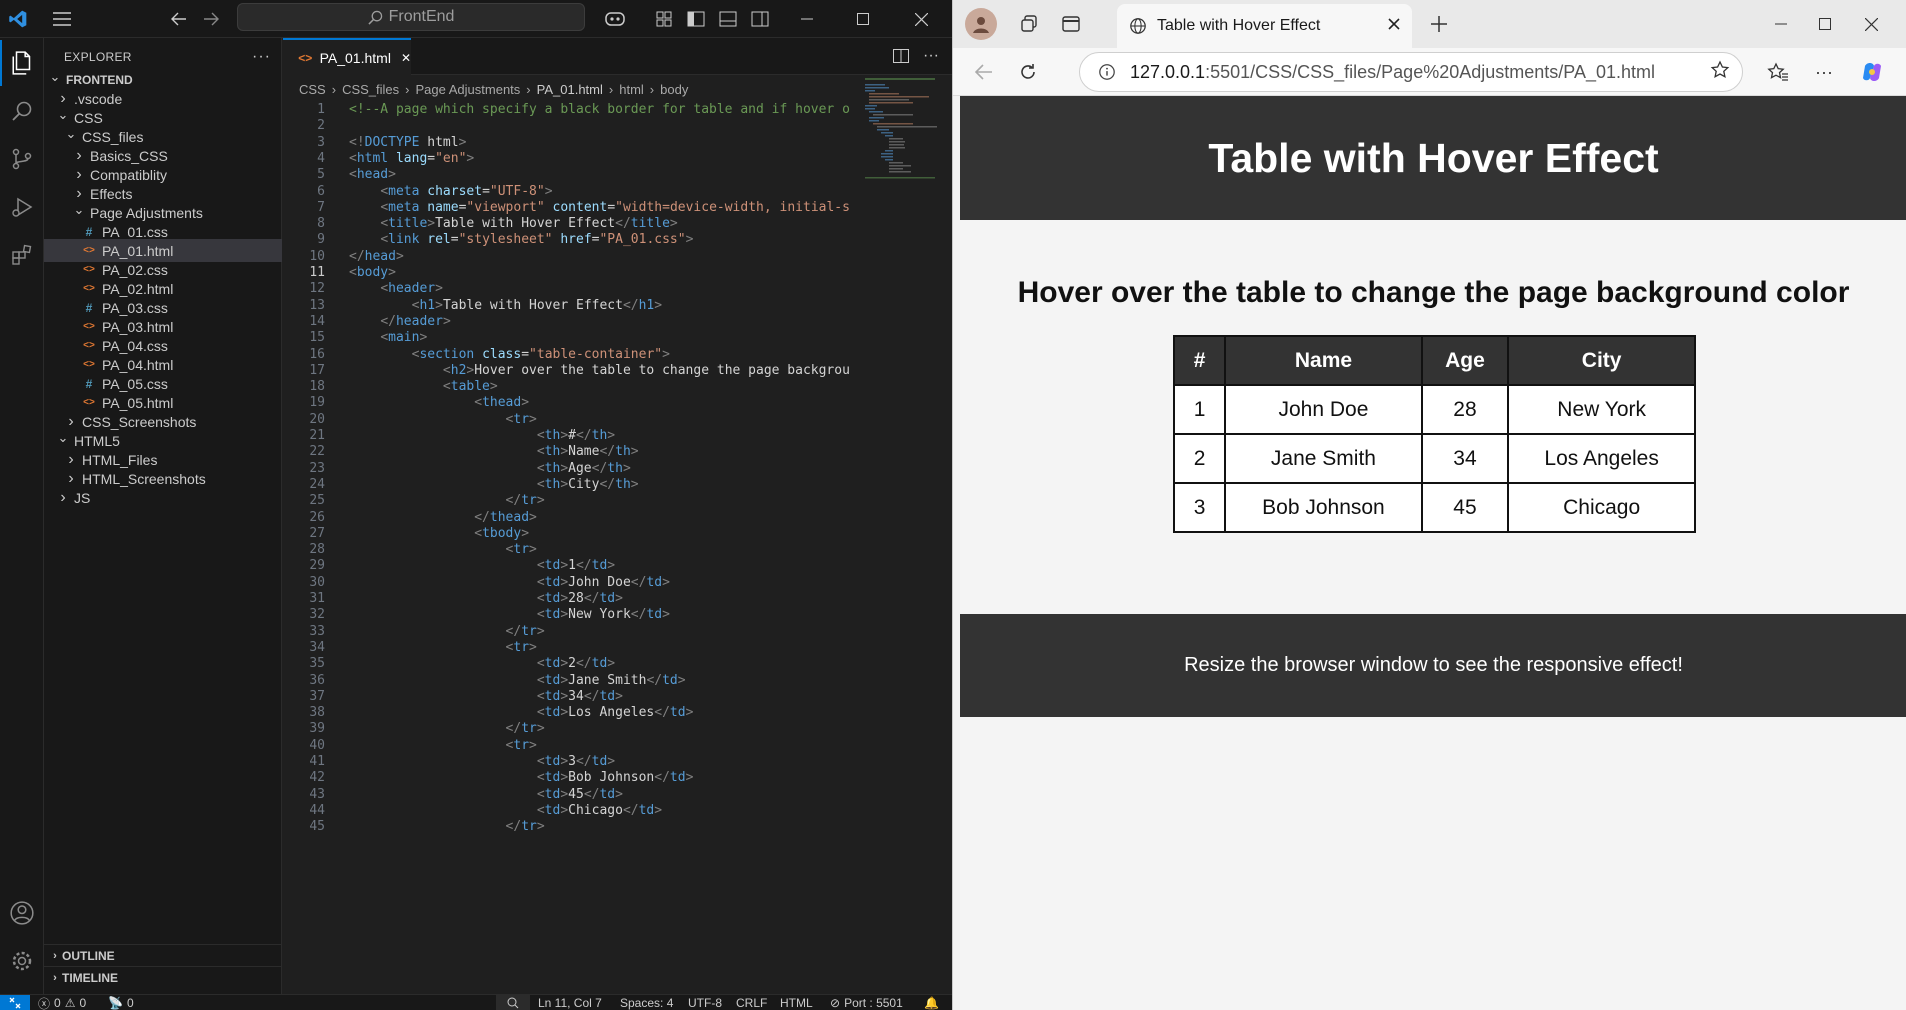 Image resolution: width=1906 pixels, height=1010 pixels. I want to click on table-row: 1 John Doe 28 New York, so click(1434, 409).